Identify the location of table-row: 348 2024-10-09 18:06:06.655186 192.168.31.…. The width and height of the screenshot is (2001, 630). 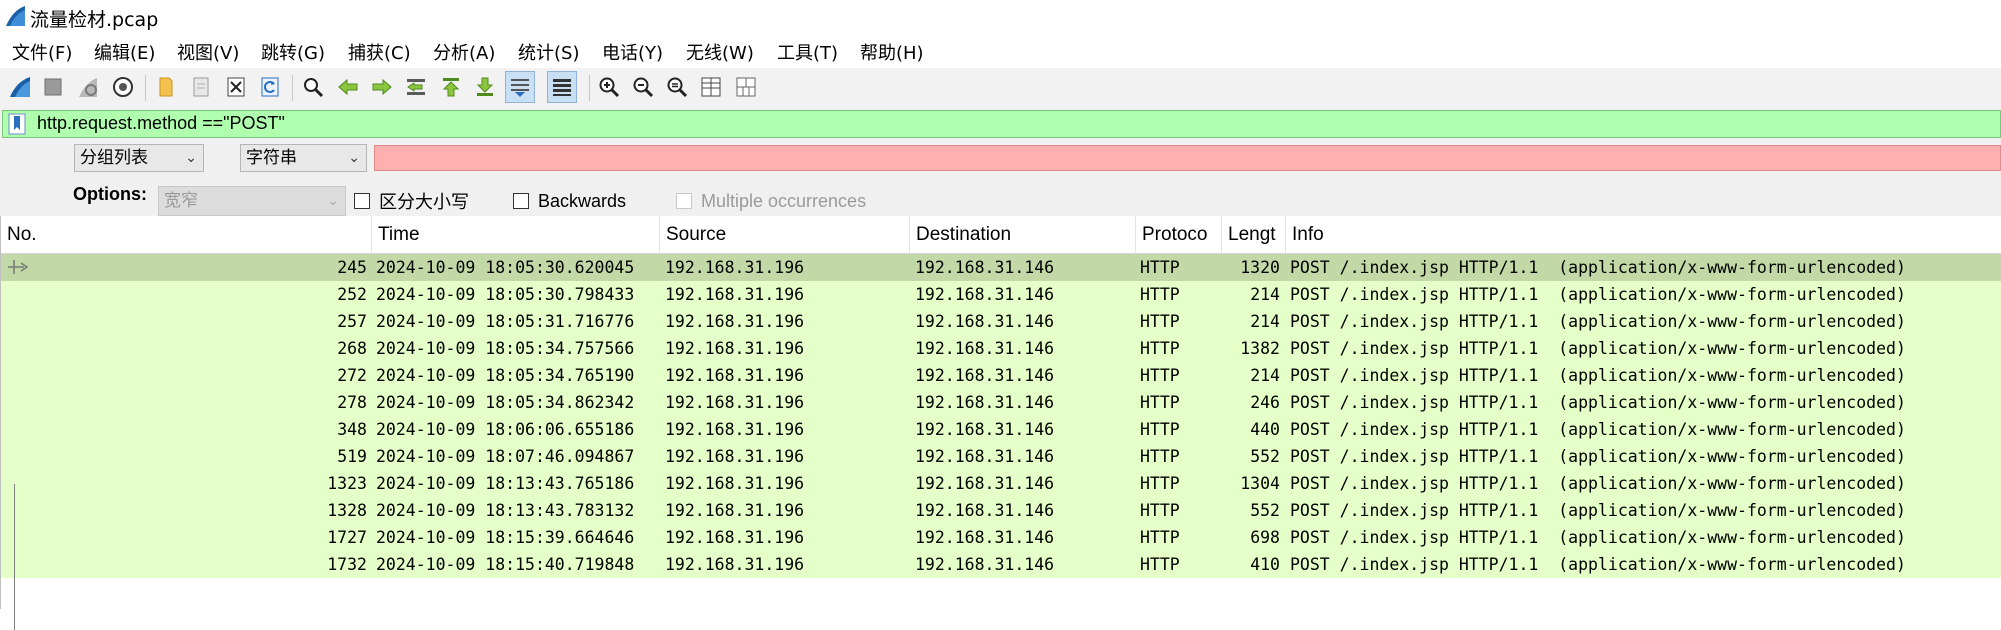
(1001, 429).